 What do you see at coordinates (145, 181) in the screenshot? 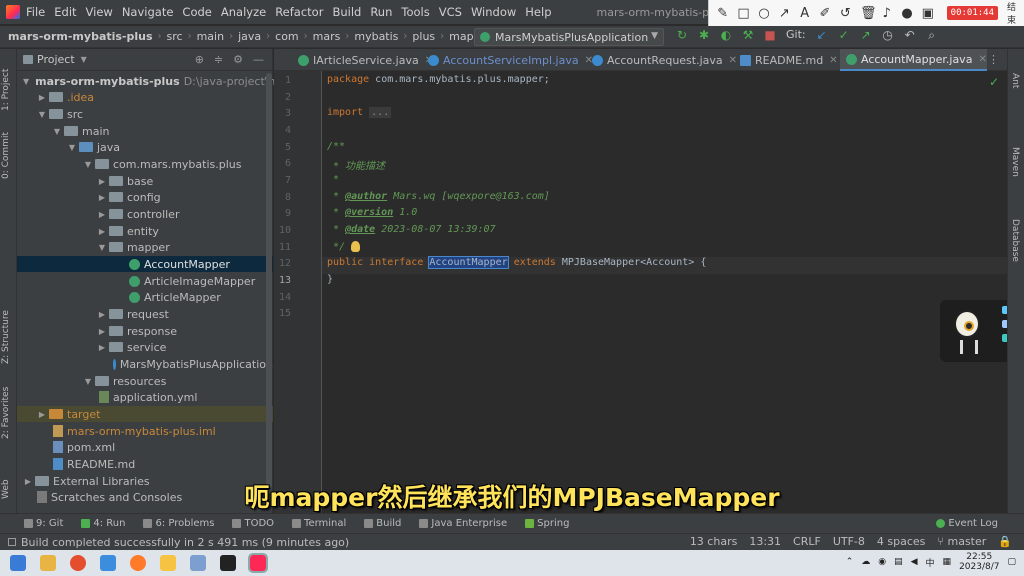
I see `tree-item-base: ▶ base` at bounding box center [145, 181].